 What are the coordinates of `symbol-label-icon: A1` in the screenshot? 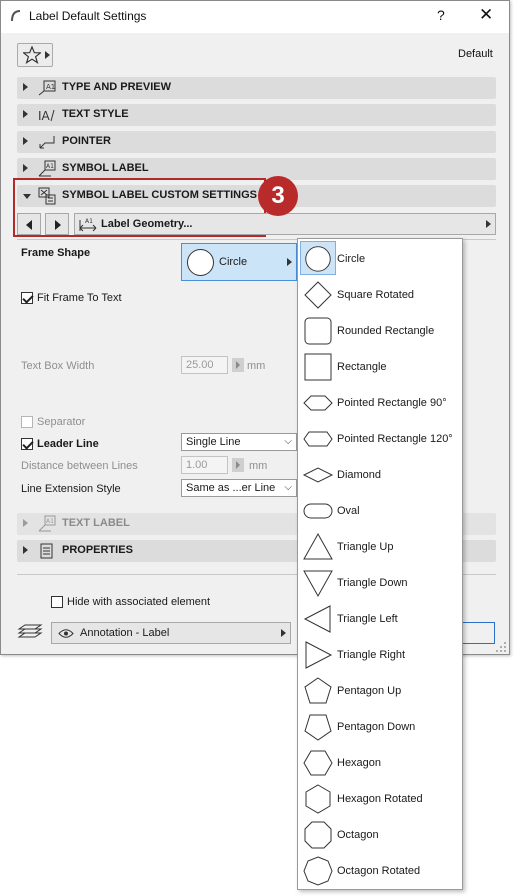 It's located at (47, 168).